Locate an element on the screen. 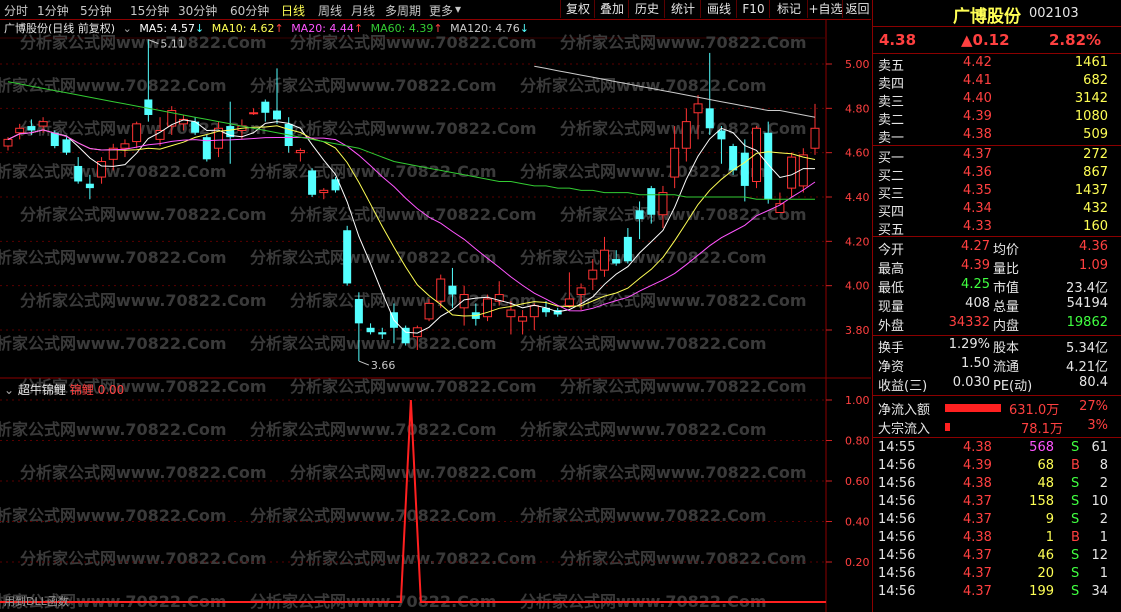 Image resolution: width=1121 pixels, height=612 pixels. order-row: 卖五 4.42 1461 is located at coordinates (997, 64).